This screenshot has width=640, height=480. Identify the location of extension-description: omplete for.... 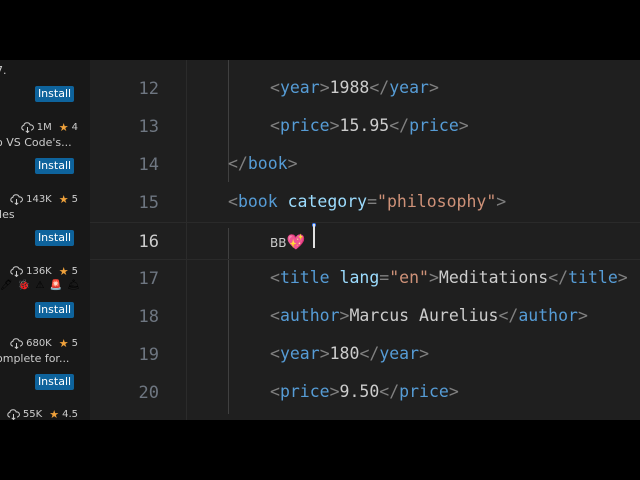
(35, 358).